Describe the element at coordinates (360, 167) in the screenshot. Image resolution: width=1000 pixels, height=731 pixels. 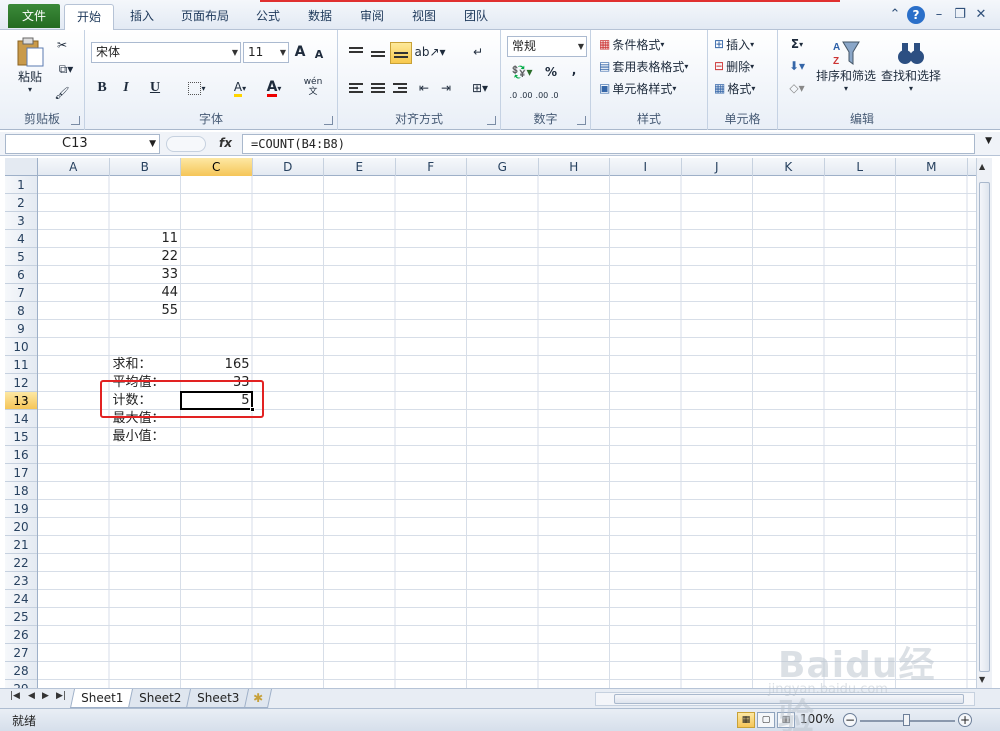
I see `column-header-e: E` at that location.